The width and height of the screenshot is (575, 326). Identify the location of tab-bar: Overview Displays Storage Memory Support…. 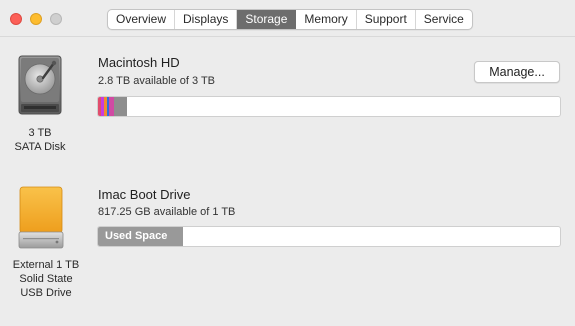
(290, 19).